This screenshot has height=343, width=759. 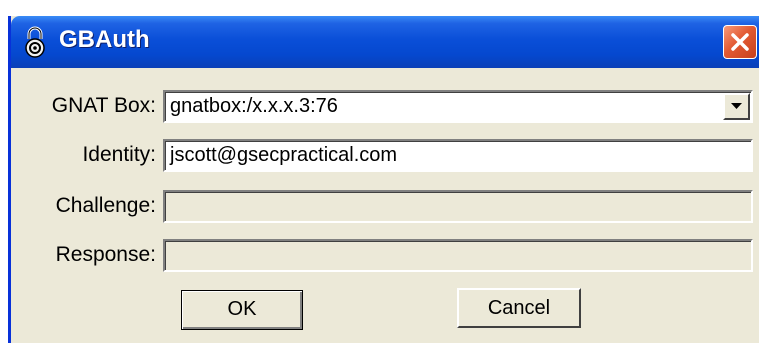 I want to click on response-label: Response:, so click(x=105, y=254).